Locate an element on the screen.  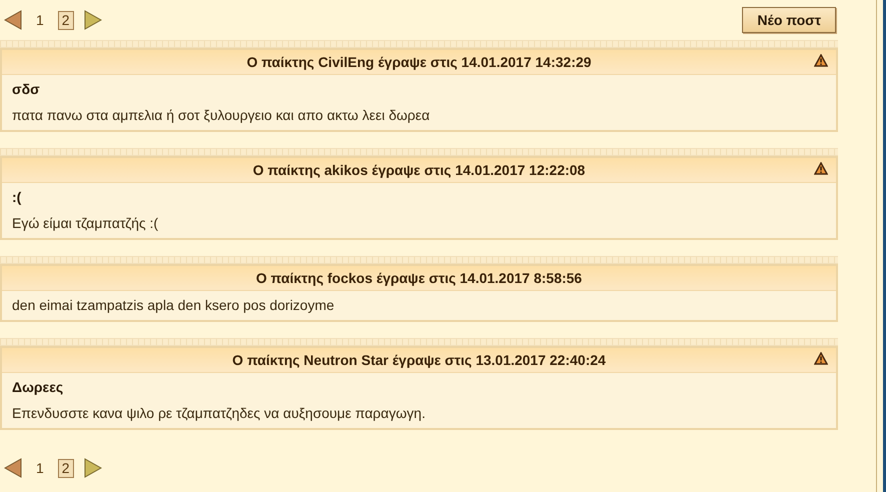
post-body: Εγώ είμαι τζαμπατζής :( is located at coordinates (85, 223).